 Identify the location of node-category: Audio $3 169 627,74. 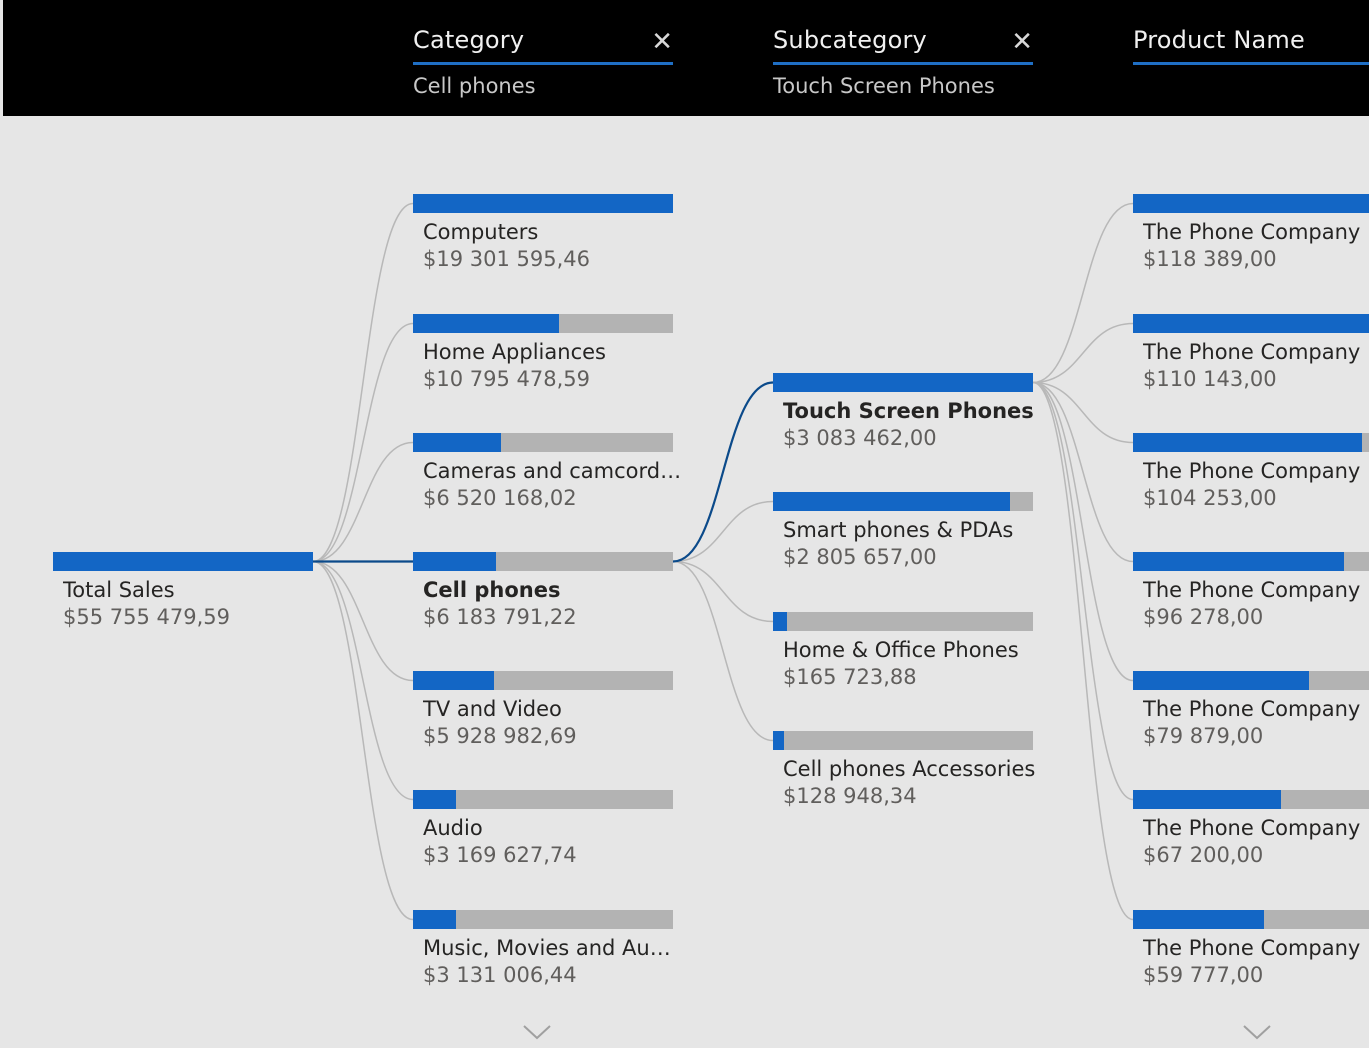
(543, 830).